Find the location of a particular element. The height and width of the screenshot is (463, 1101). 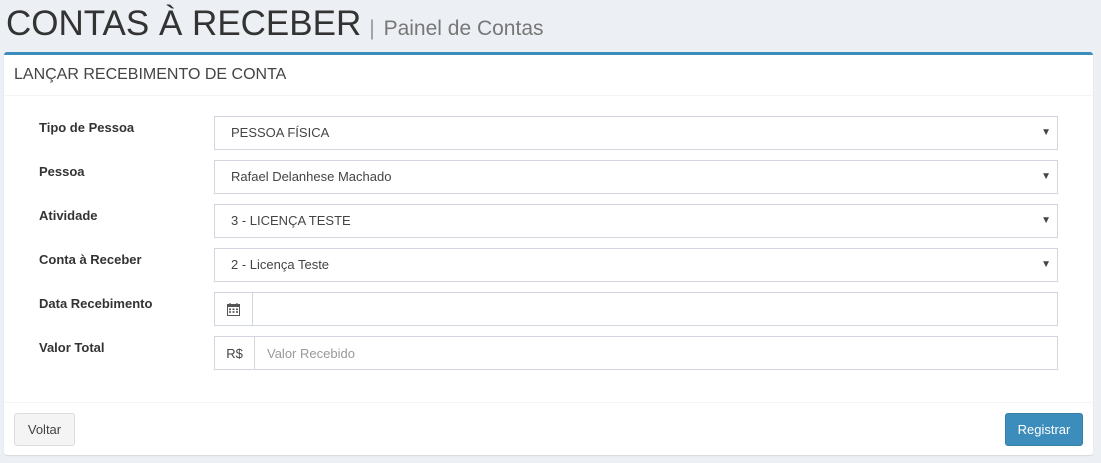

valor-total-group: R$ is located at coordinates (636, 353).